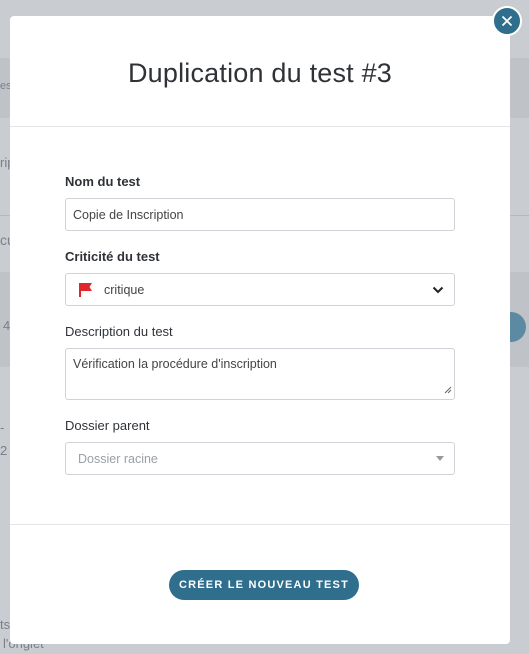 Image resolution: width=529 pixels, height=654 pixels. I want to click on bg-text: -, so click(2, 427).